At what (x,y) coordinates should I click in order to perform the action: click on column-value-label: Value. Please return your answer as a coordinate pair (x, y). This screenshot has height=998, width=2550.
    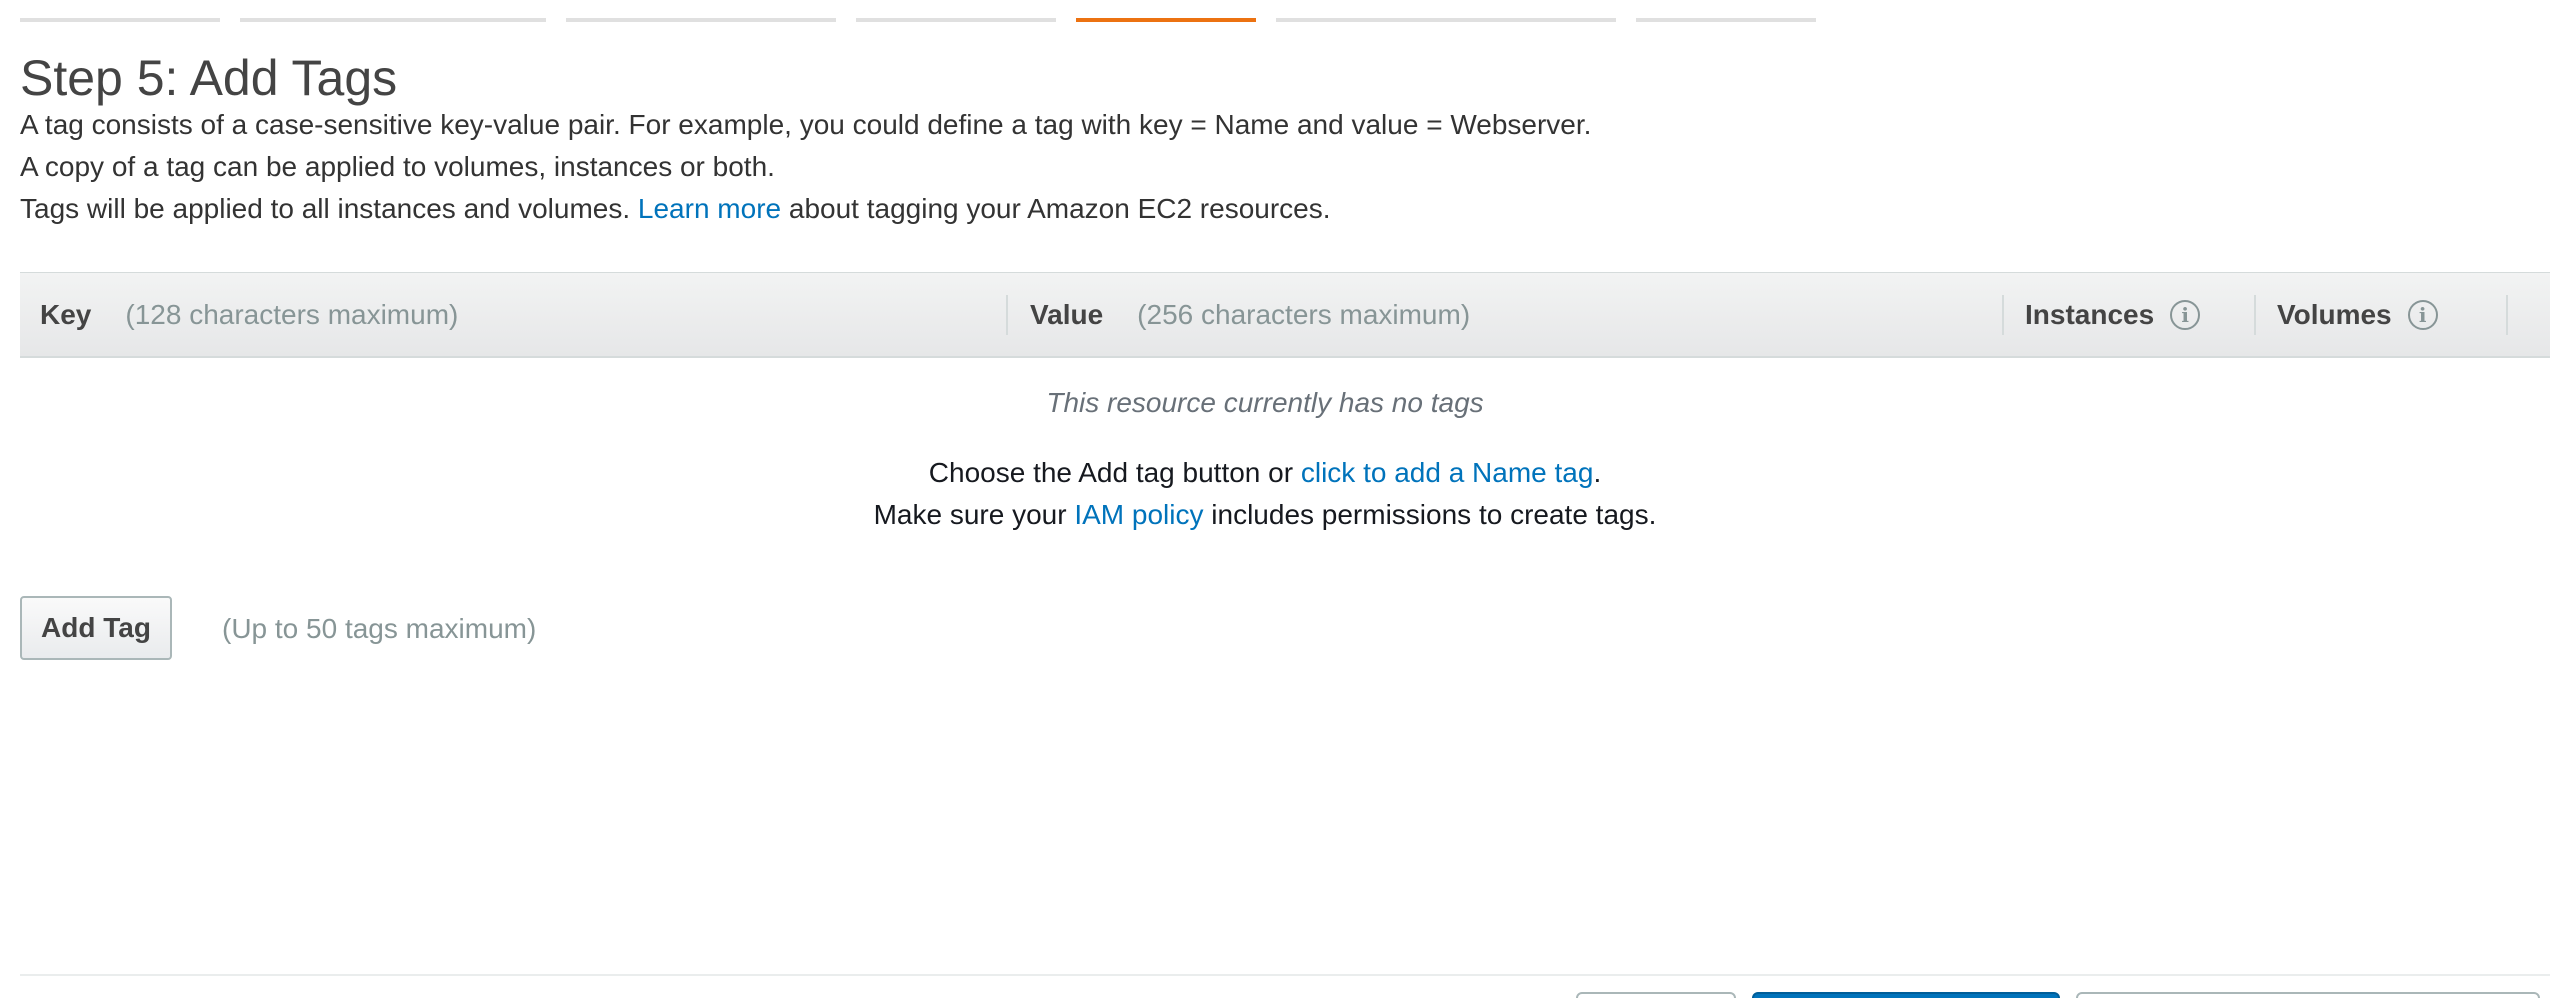
    Looking at the image, I should click on (1067, 314).